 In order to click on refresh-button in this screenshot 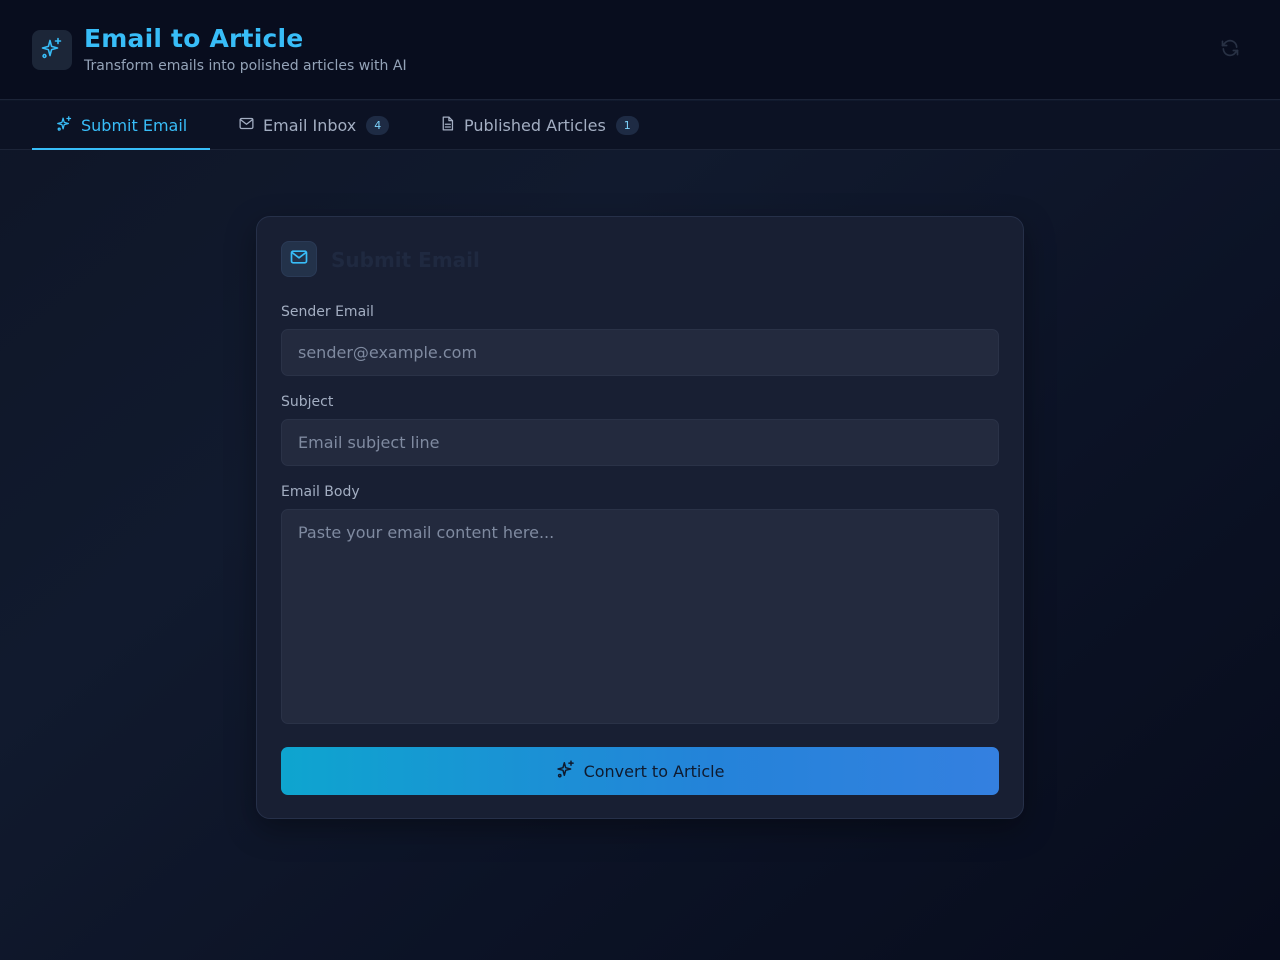, I will do `click(1230, 50)`.